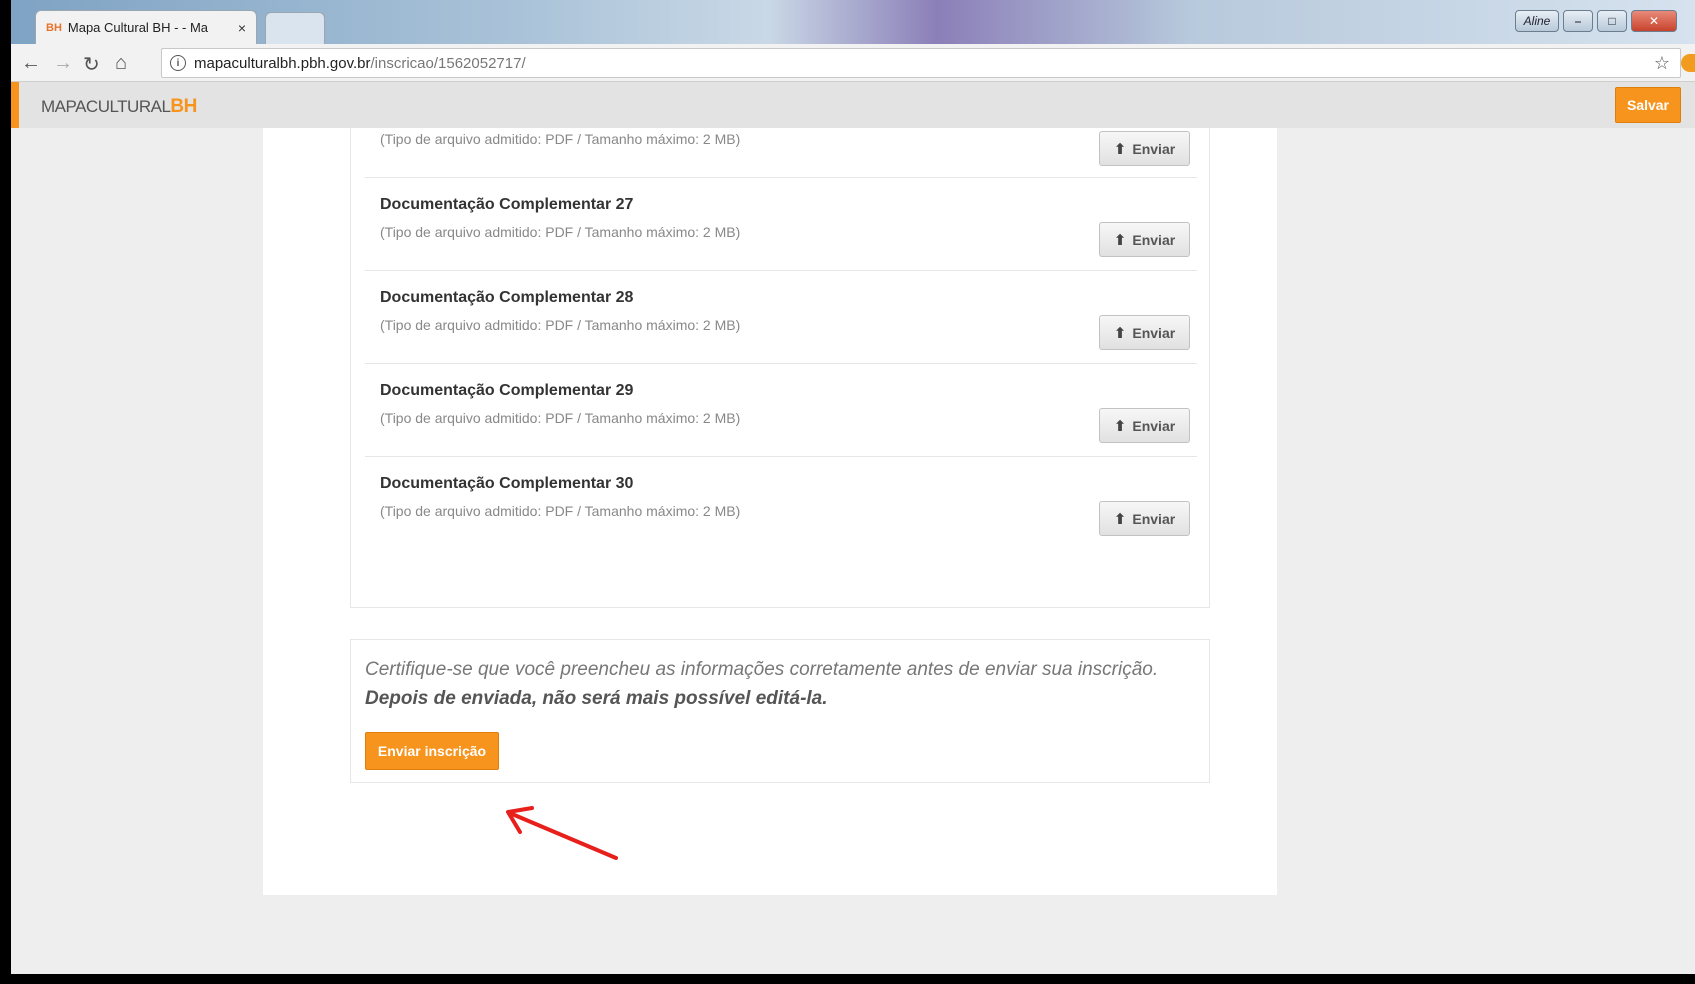 Image resolution: width=1695 pixels, height=984 pixels. What do you see at coordinates (1596, 21) in the screenshot?
I see `window-controls: Aline ⎯ □ ✕` at bounding box center [1596, 21].